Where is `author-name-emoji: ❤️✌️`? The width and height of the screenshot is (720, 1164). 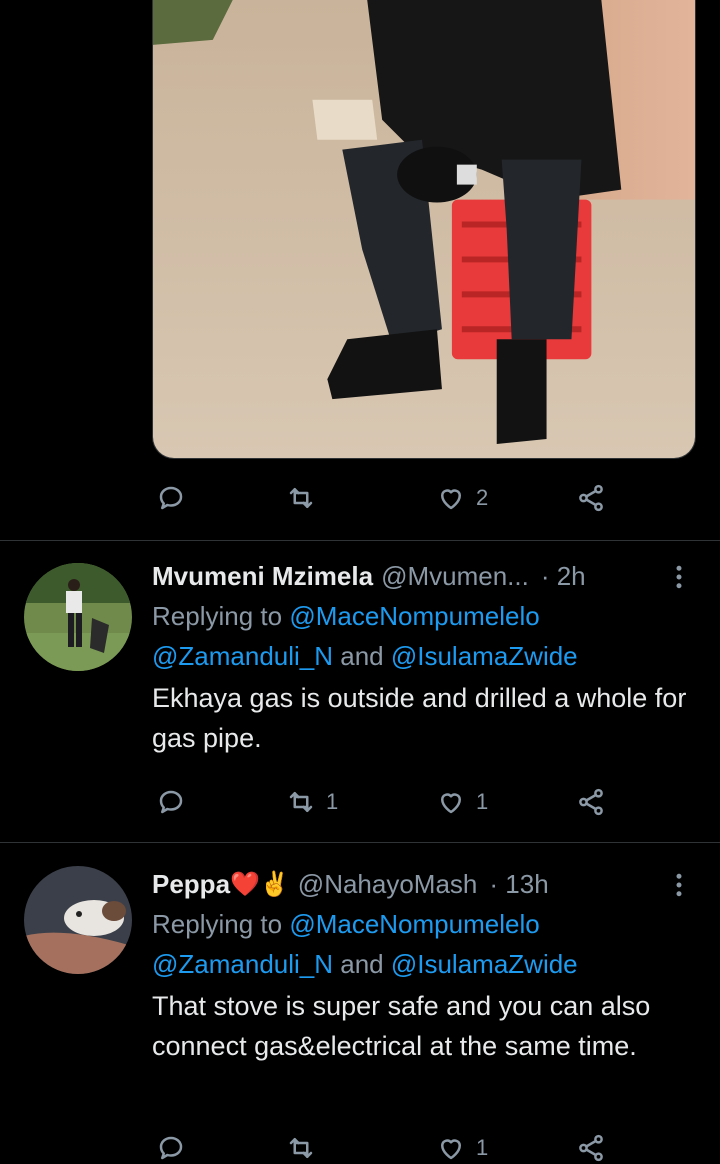
author-name-emoji: ❤️✌️ is located at coordinates (260, 884).